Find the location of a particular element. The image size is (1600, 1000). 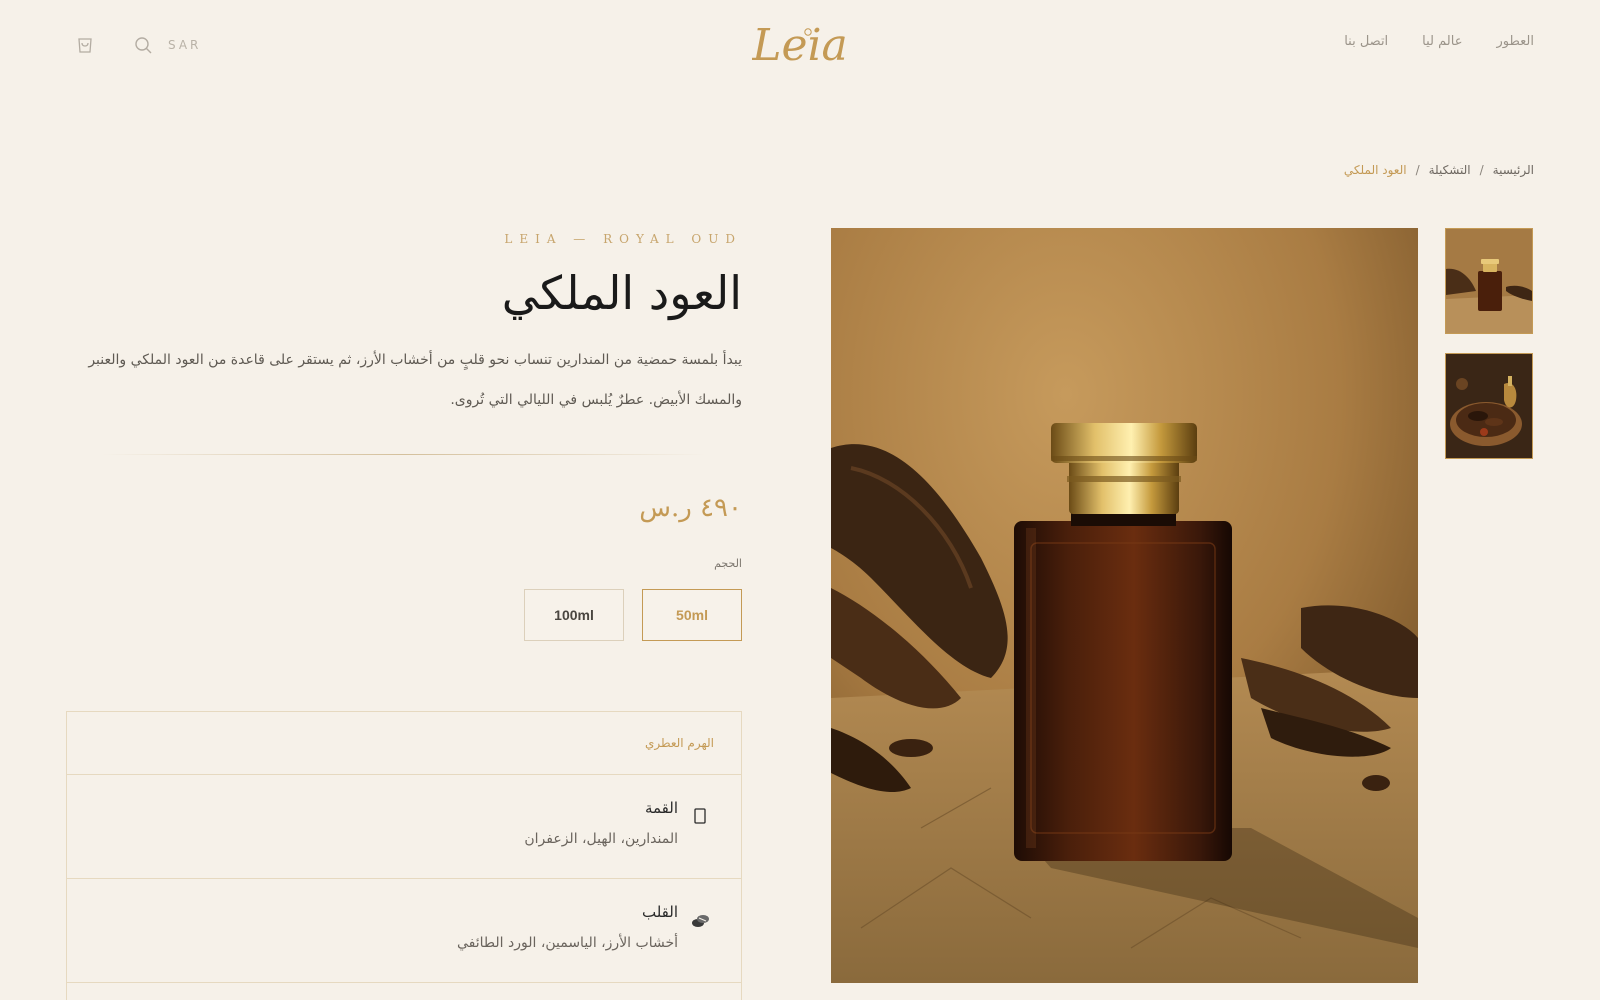

note-row-base is located at coordinates (404, 991).